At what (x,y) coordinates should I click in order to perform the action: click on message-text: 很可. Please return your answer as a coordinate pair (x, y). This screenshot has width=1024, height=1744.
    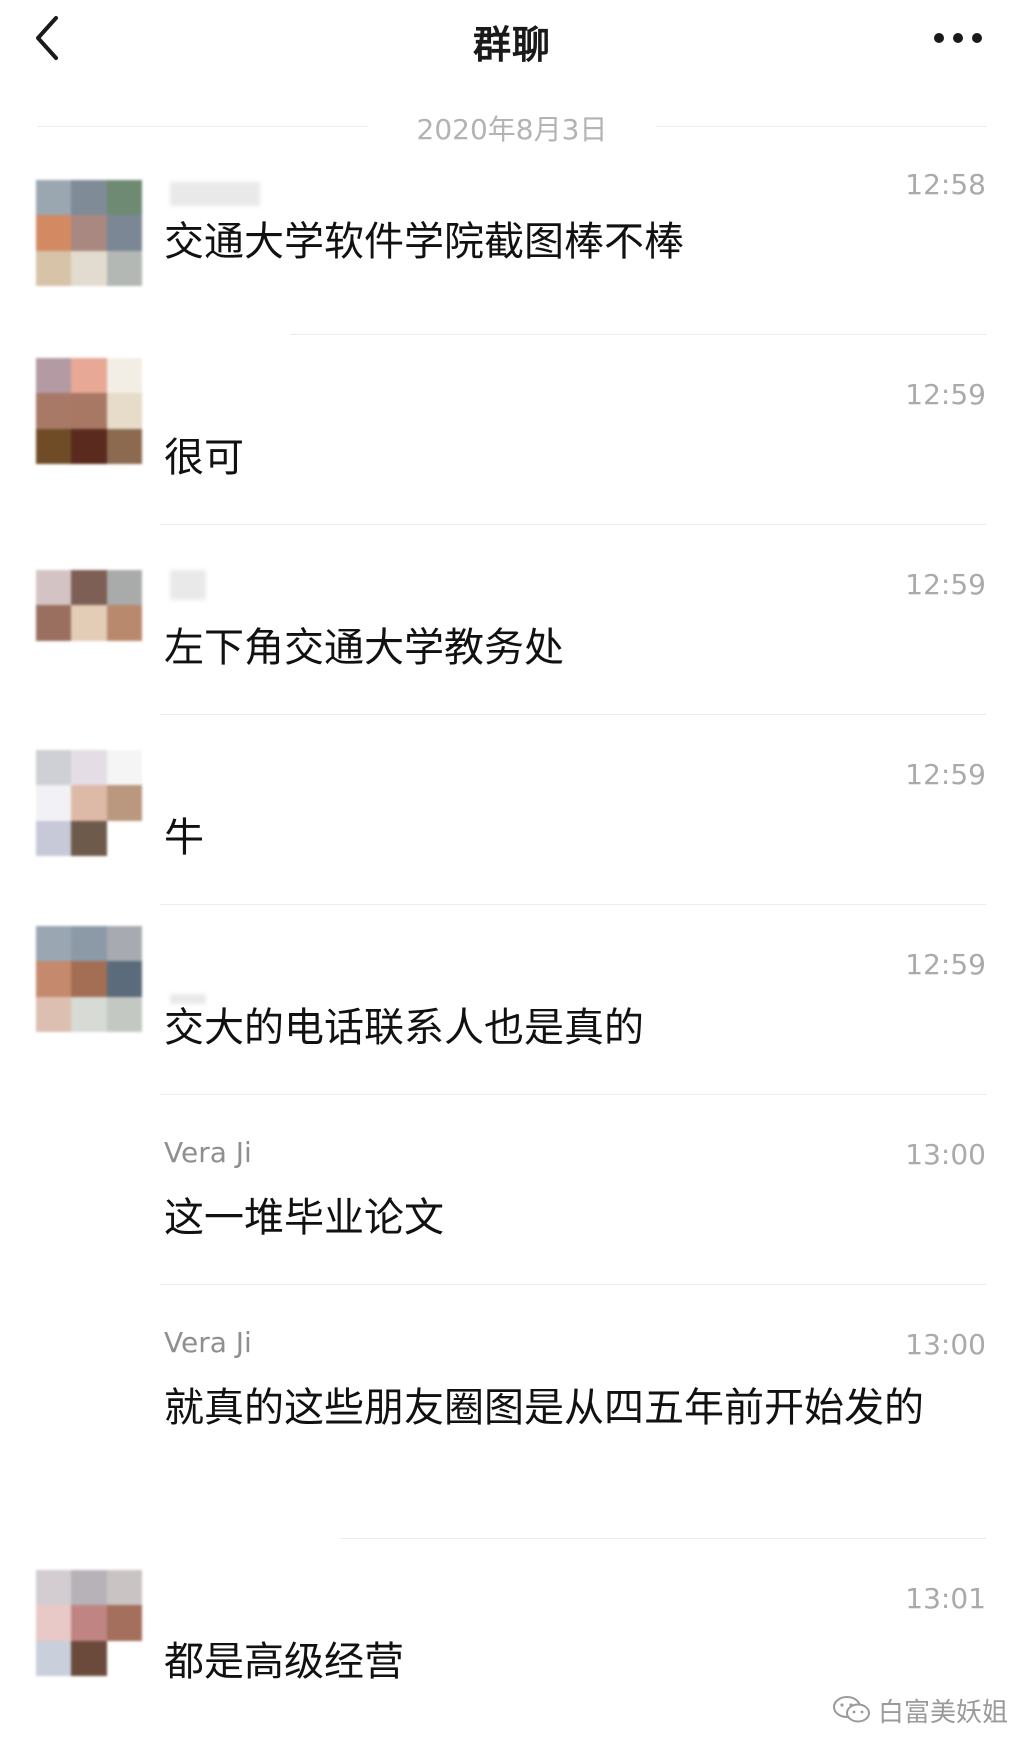
    Looking at the image, I should click on (204, 458).